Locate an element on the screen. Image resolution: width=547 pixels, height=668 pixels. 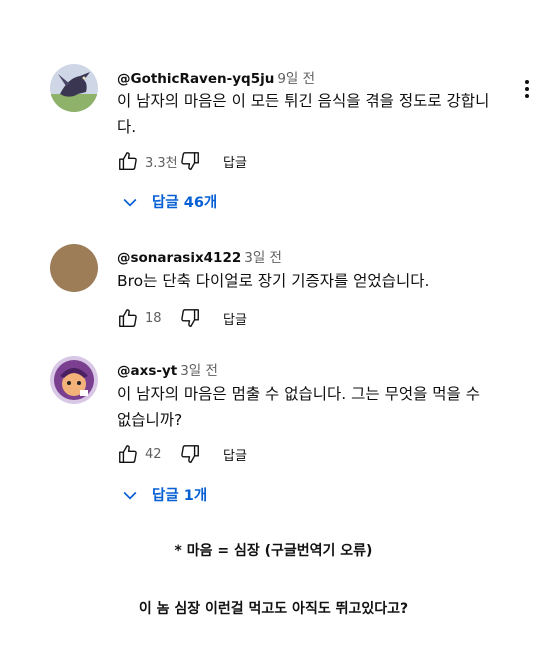
comment-actions: 42 답글 is located at coordinates (182, 454).